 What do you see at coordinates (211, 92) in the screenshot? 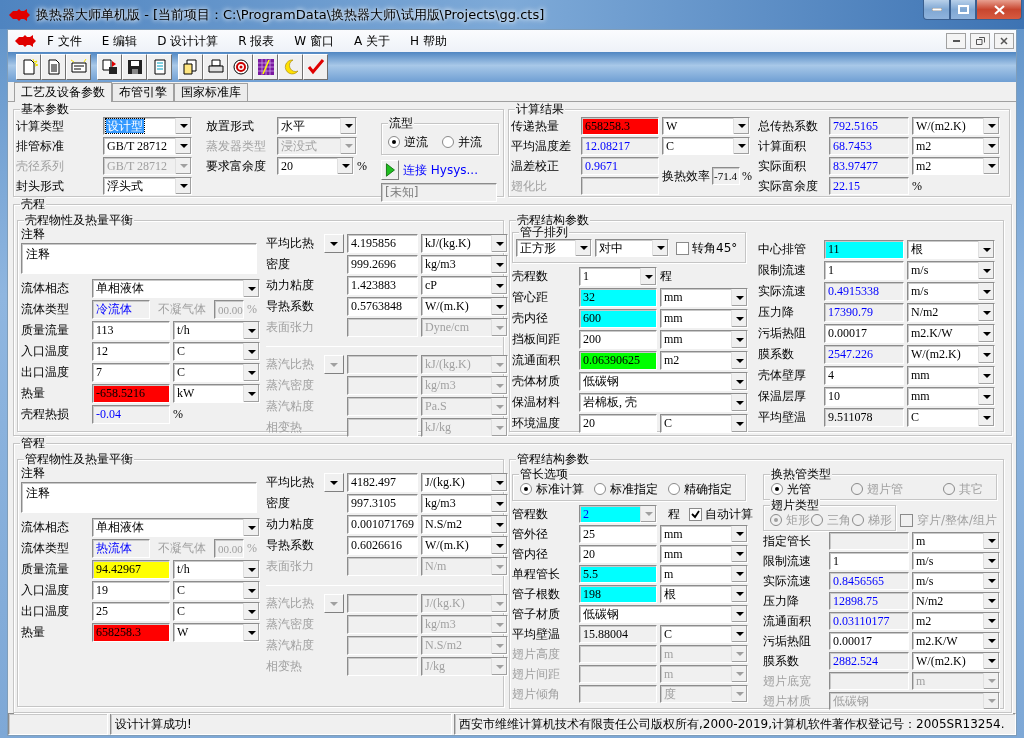
I see `tab: 国家标准库` at bounding box center [211, 92].